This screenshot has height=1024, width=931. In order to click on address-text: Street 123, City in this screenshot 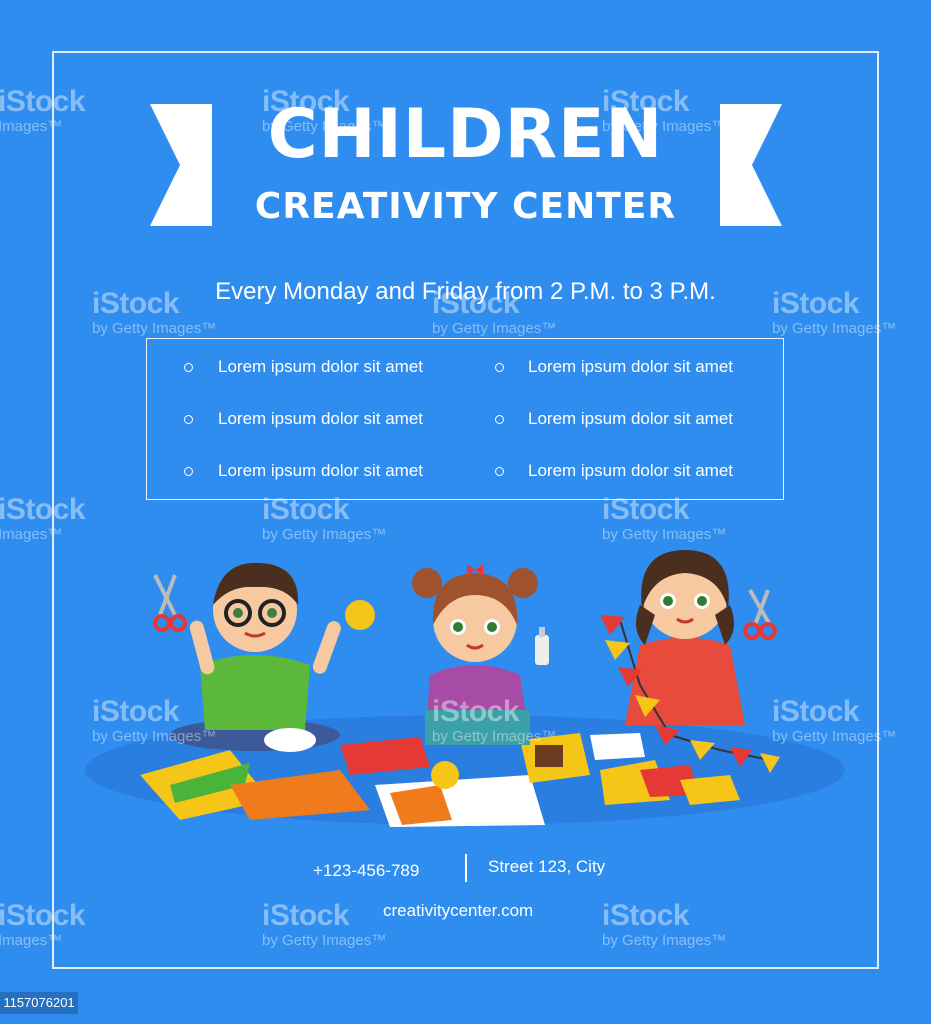, I will do `click(547, 866)`.